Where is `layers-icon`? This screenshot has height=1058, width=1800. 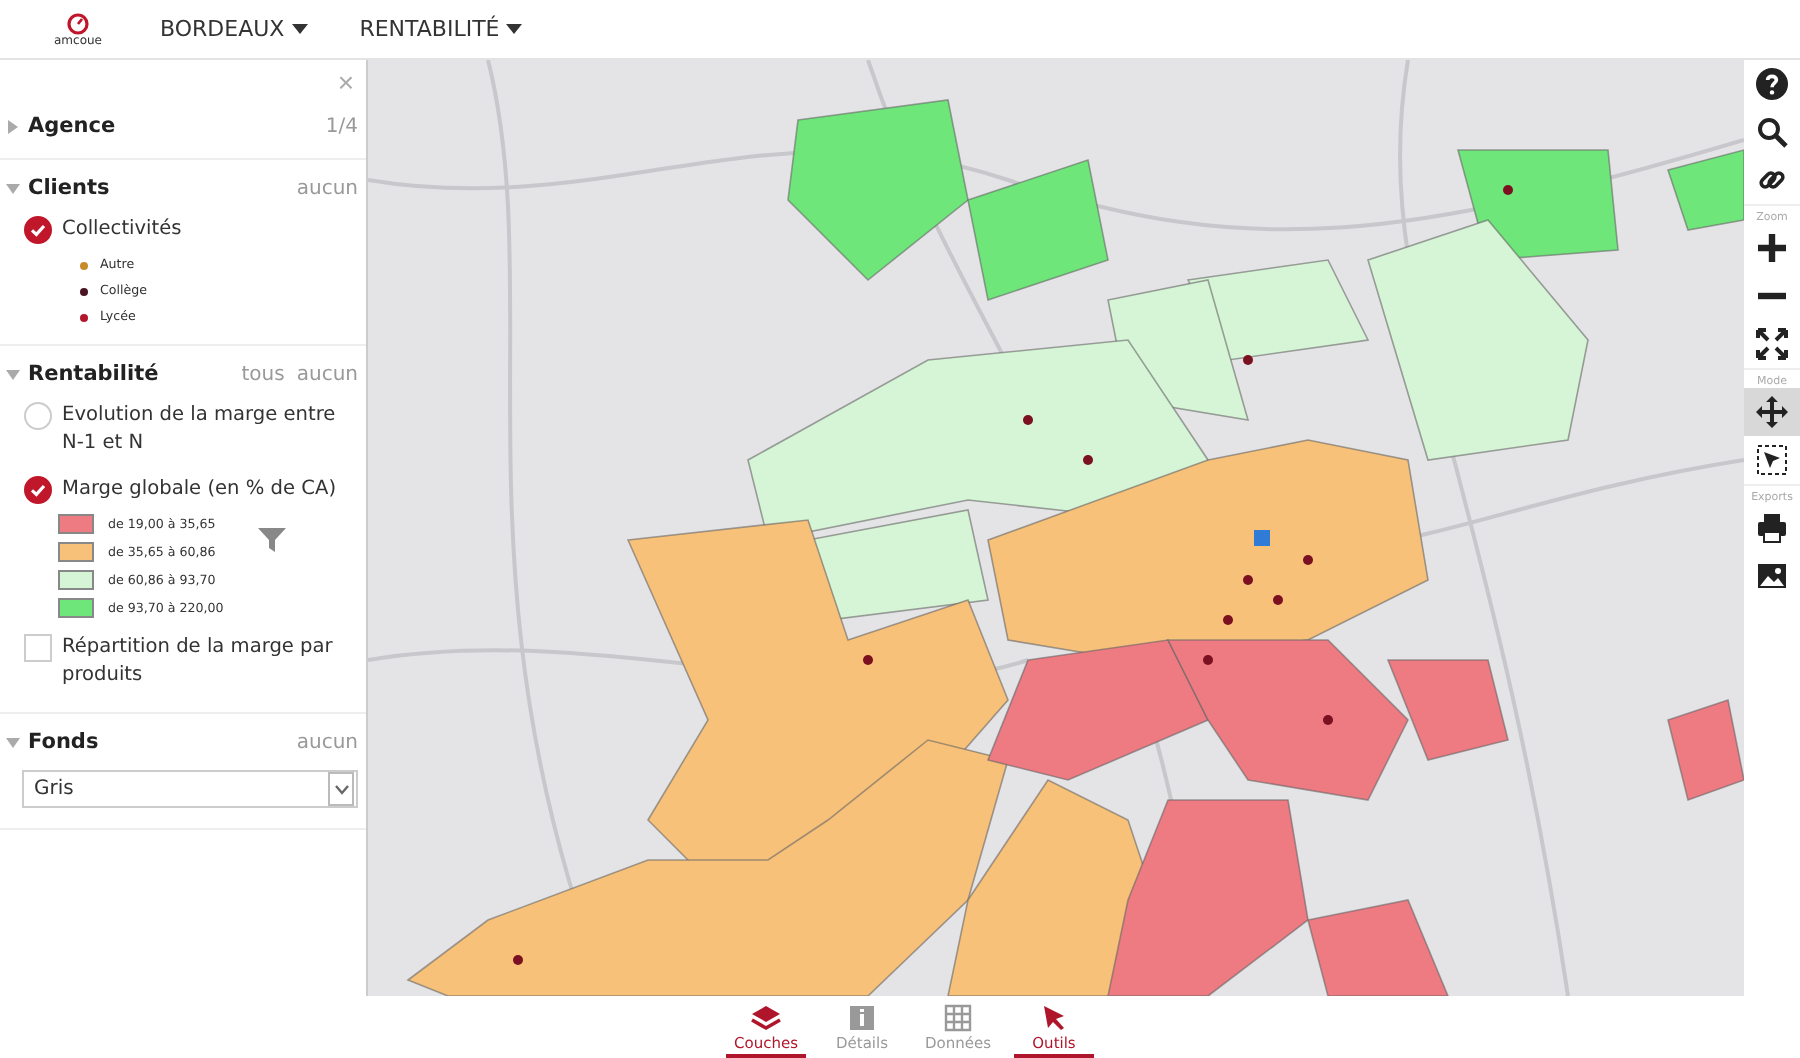
layers-icon is located at coordinates (766, 1018).